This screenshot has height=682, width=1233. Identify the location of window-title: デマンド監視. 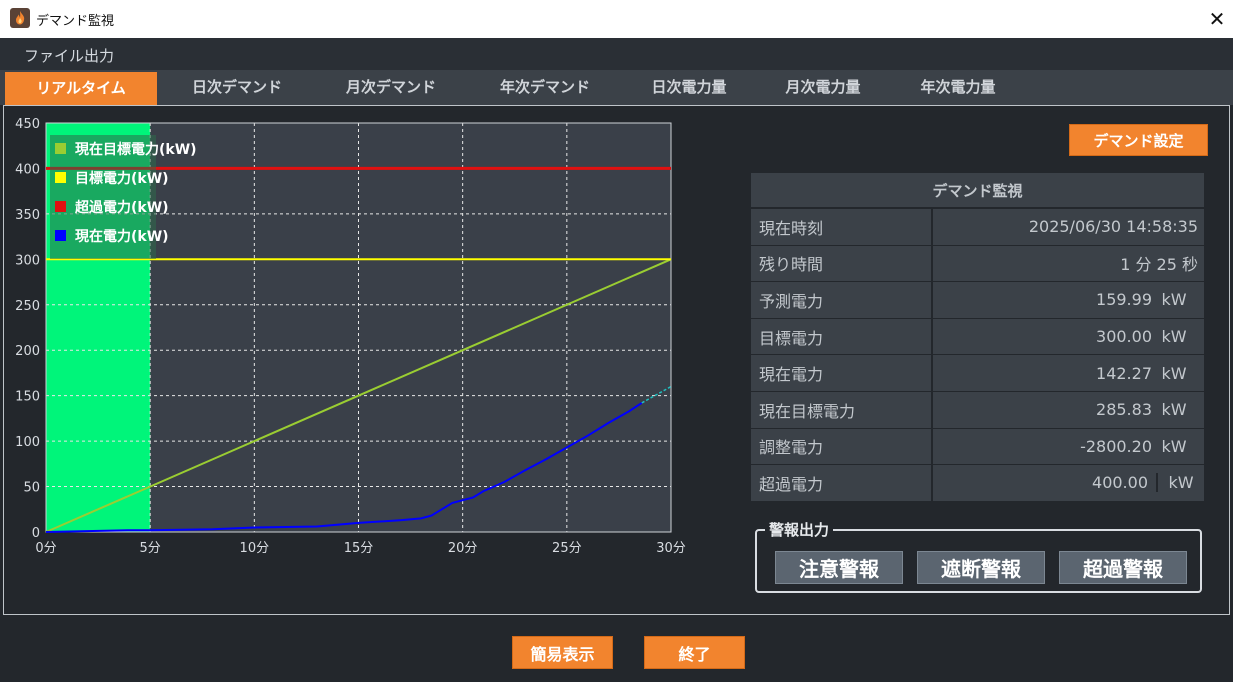
(75, 21).